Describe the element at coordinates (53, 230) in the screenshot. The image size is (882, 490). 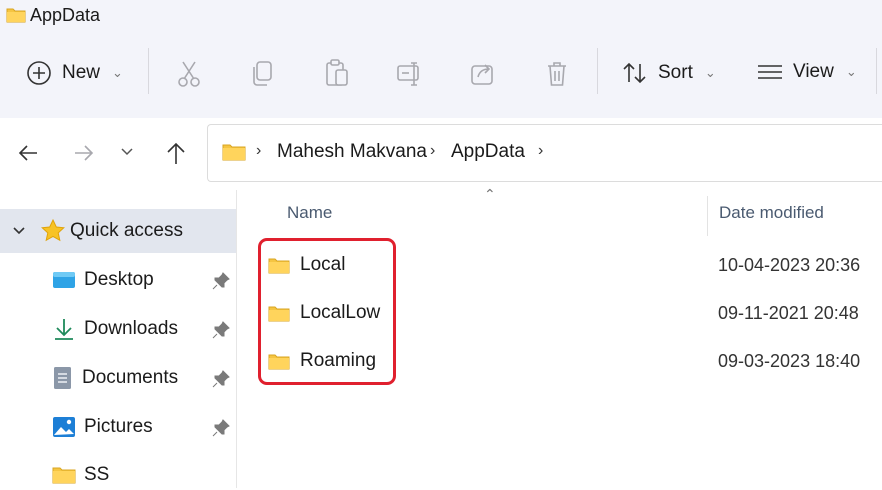
I see `star-icon` at that location.